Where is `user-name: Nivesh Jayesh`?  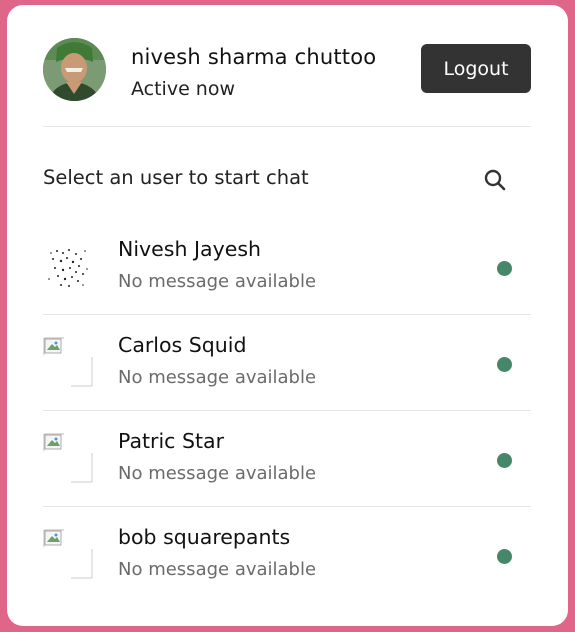
user-name: Nivesh Jayesh is located at coordinates (189, 249).